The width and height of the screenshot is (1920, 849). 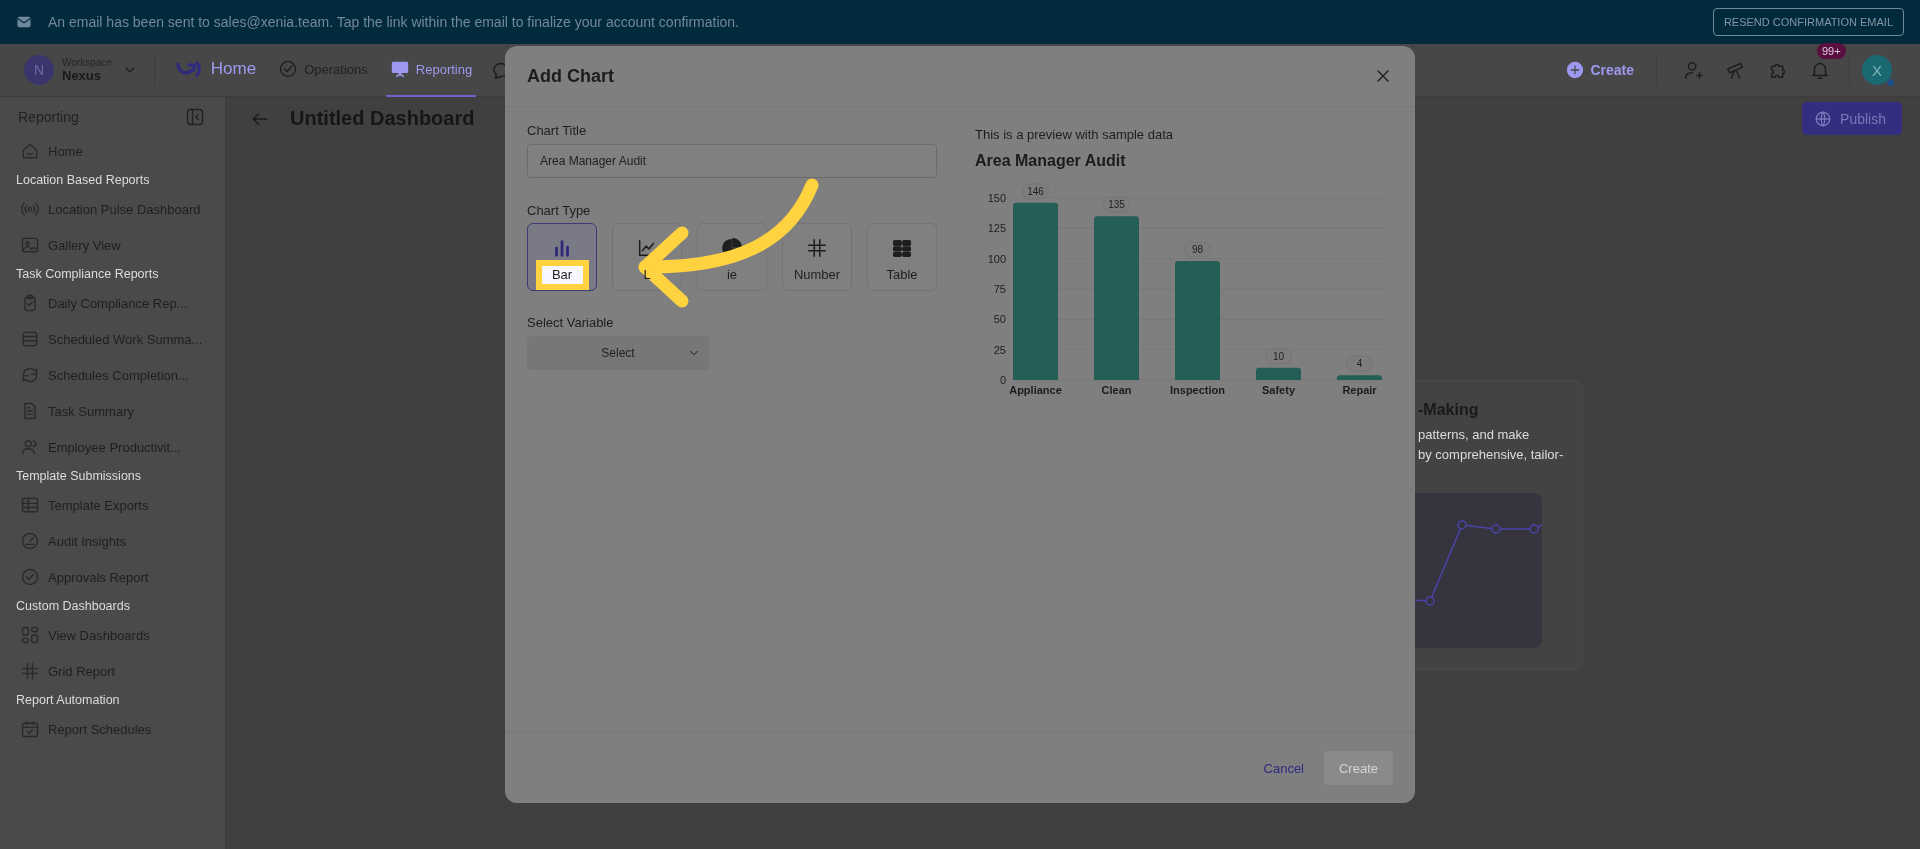 What do you see at coordinates (1877, 70) in the screenshot?
I see `user-avatar: X` at bounding box center [1877, 70].